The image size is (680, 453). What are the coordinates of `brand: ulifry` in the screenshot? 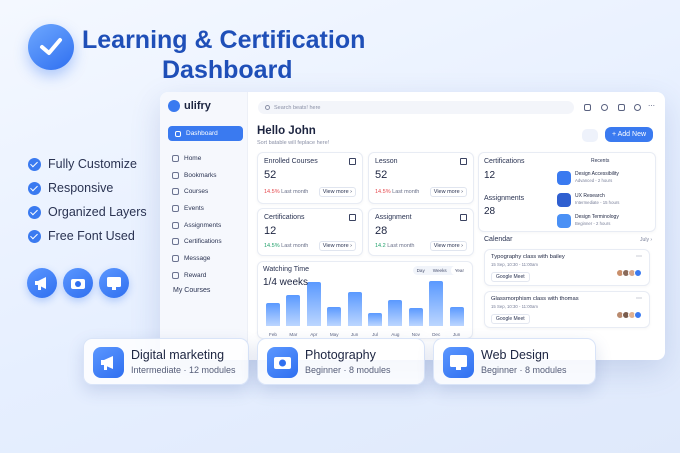 It's located at (189, 106).